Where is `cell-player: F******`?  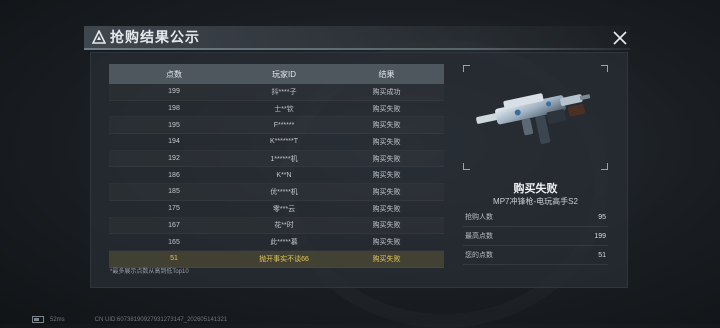 cell-player: F****** is located at coordinates (284, 125).